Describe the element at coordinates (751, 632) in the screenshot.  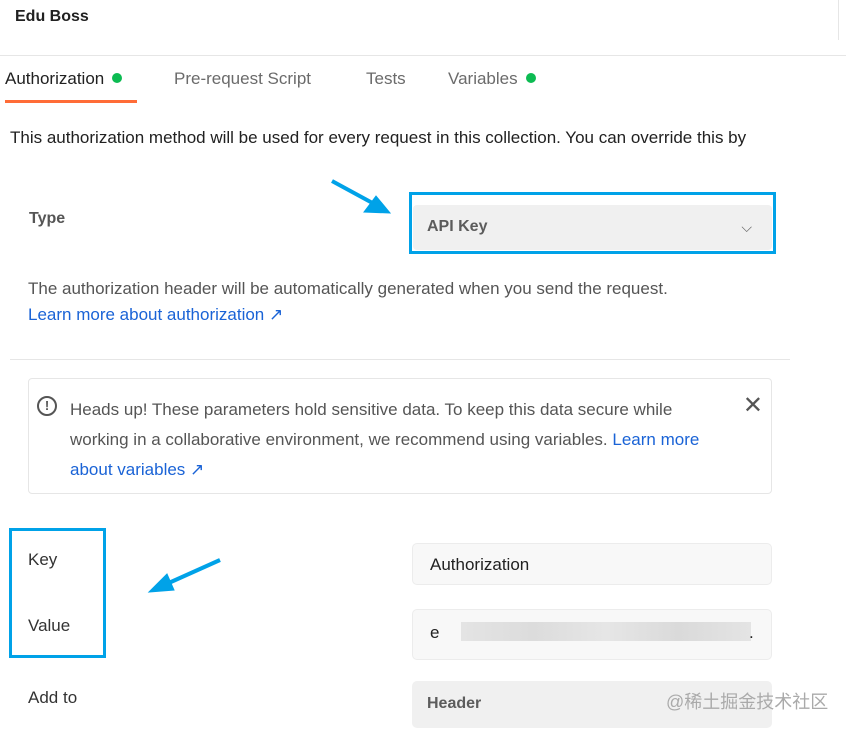
I see `value-text: .` at that location.